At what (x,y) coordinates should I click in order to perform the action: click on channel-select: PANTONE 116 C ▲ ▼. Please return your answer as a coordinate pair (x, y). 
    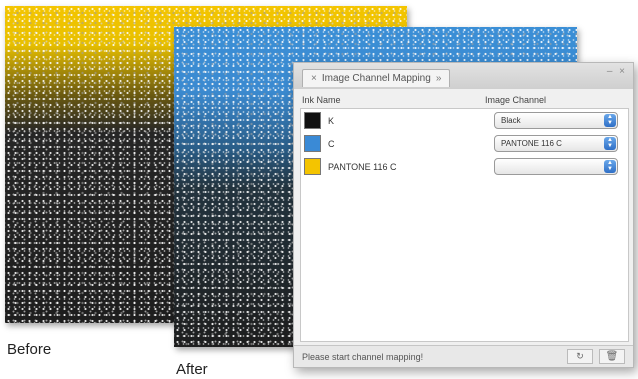
    Looking at the image, I should click on (556, 143).